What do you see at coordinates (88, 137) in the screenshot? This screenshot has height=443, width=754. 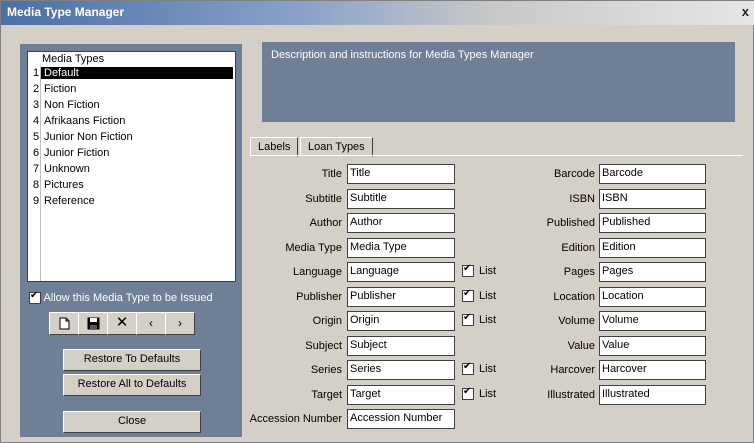 I see `list-item-label: Junior Non Fiction` at bounding box center [88, 137].